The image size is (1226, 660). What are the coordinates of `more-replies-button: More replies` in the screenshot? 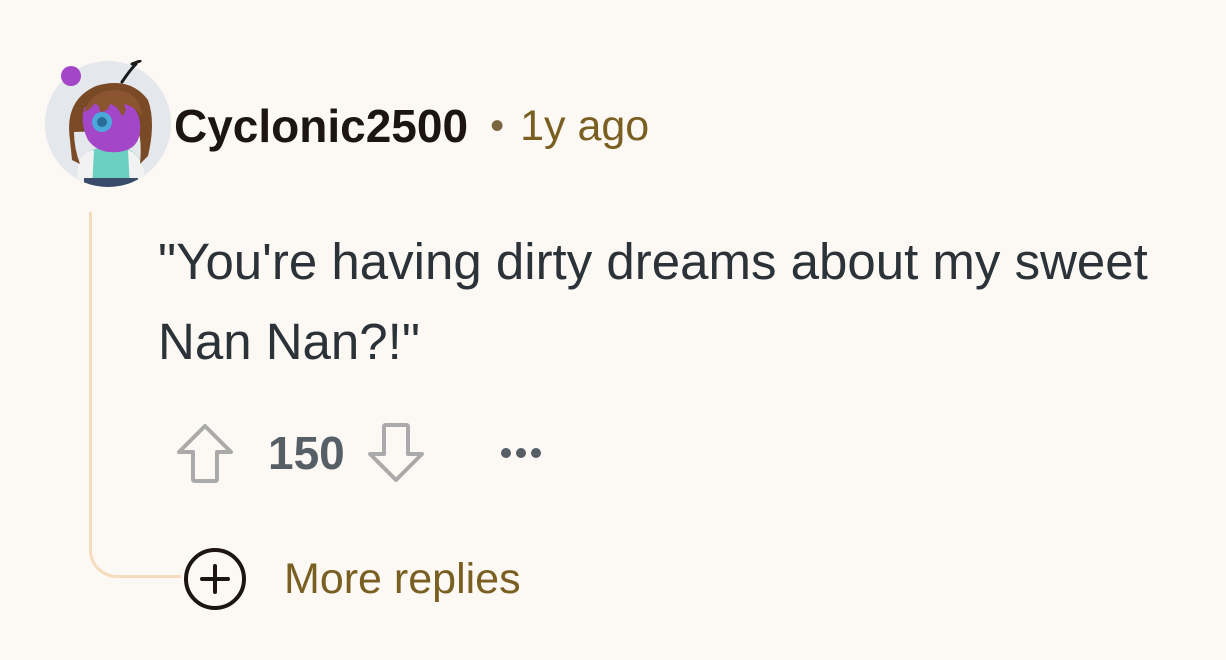 It's located at (351, 579).